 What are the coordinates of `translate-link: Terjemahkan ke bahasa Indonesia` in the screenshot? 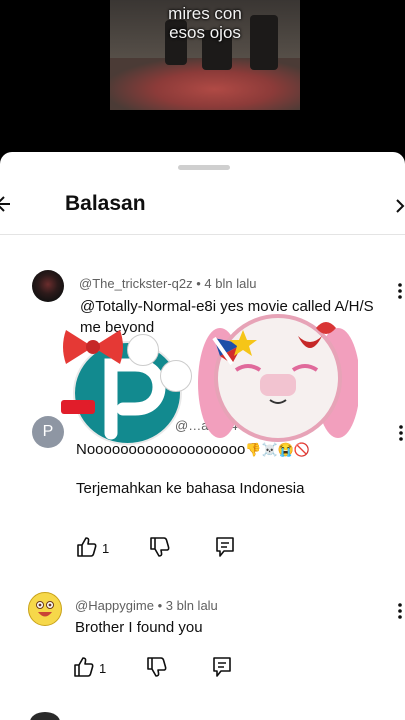 It's located at (190, 488).